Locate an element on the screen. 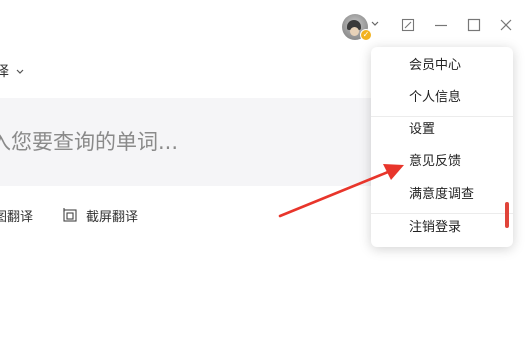 The width and height of the screenshot is (532, 355). language-label: 译 is located at coordinates (4, 72).